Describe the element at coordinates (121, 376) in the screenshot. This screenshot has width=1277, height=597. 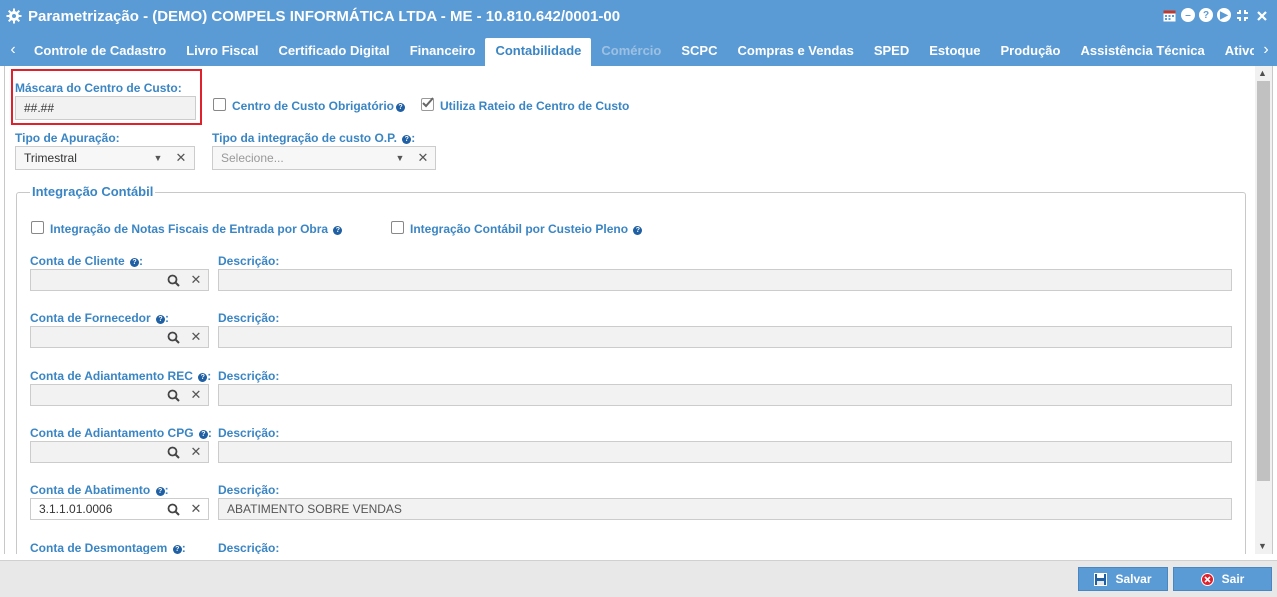
I see `conta-adiantamento-rec-label: Conta de Adiantamento REC ?:` at that location.